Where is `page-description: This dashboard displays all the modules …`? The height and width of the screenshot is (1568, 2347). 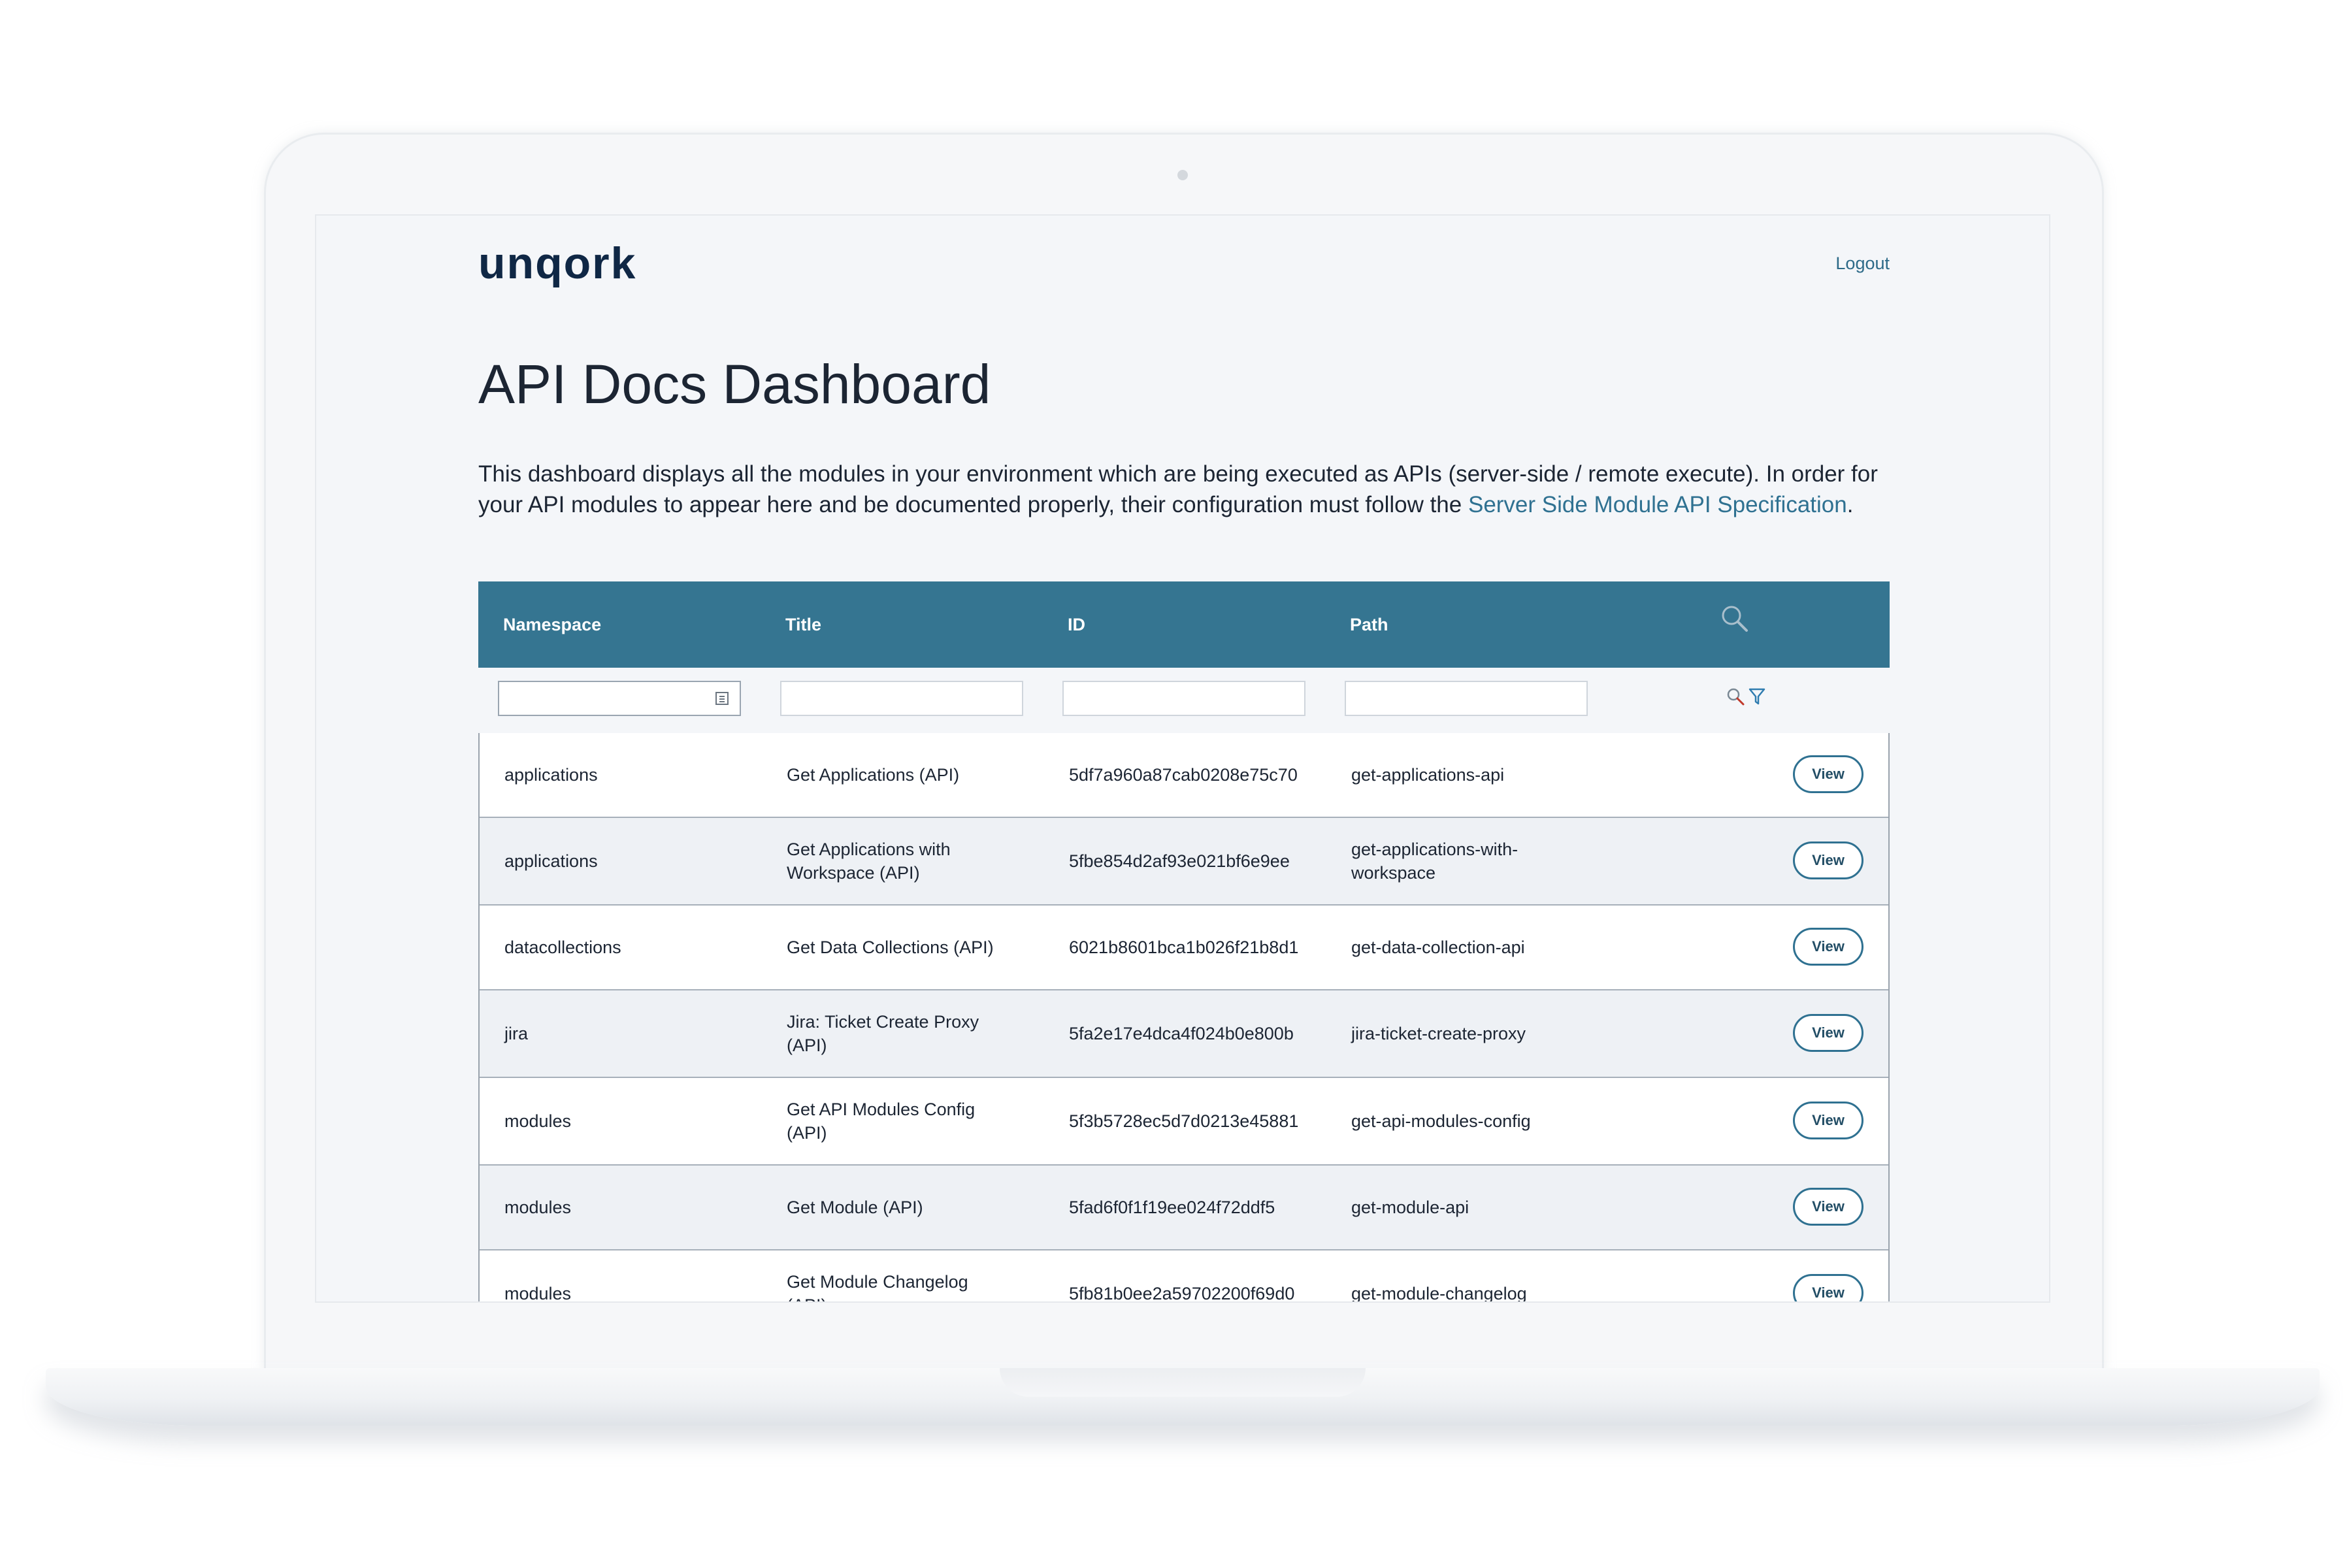 page-description: This dashboard displays all the modules … is located at coordinates (1187, 489).